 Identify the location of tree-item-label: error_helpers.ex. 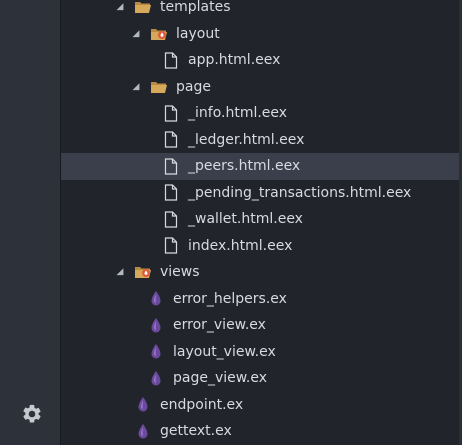
(230, 298).